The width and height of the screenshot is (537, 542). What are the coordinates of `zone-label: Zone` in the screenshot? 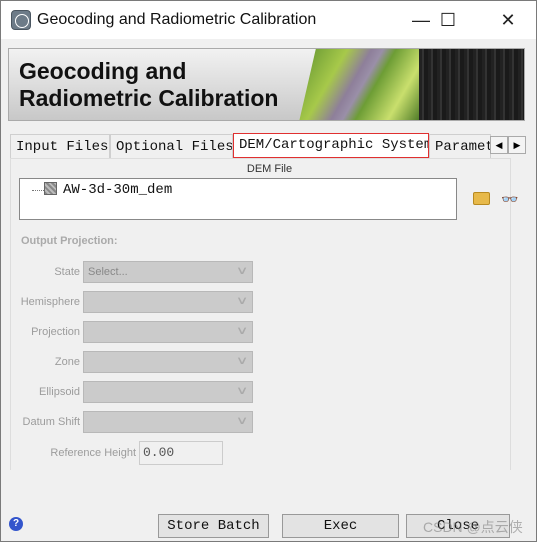 It's located at (67, 362).